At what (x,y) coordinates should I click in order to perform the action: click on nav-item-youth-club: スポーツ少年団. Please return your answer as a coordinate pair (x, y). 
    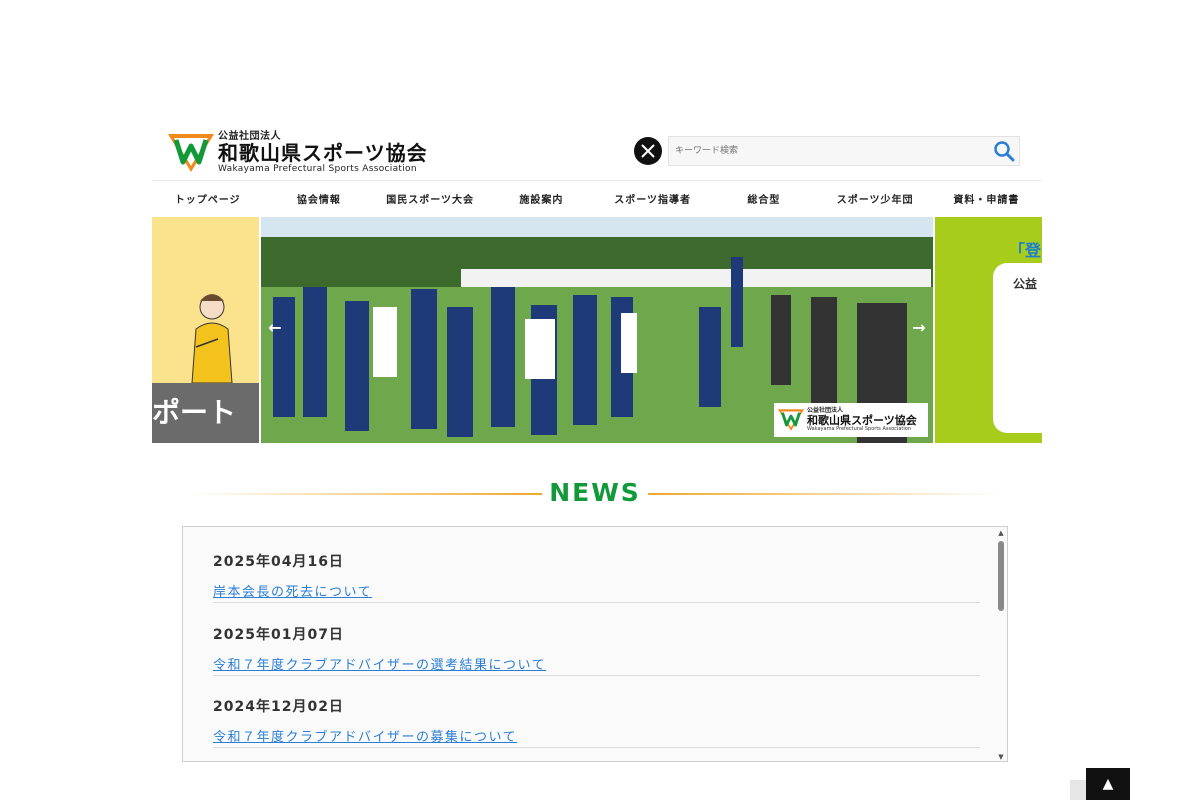
    Looking at the image, I should click on (875, 198).